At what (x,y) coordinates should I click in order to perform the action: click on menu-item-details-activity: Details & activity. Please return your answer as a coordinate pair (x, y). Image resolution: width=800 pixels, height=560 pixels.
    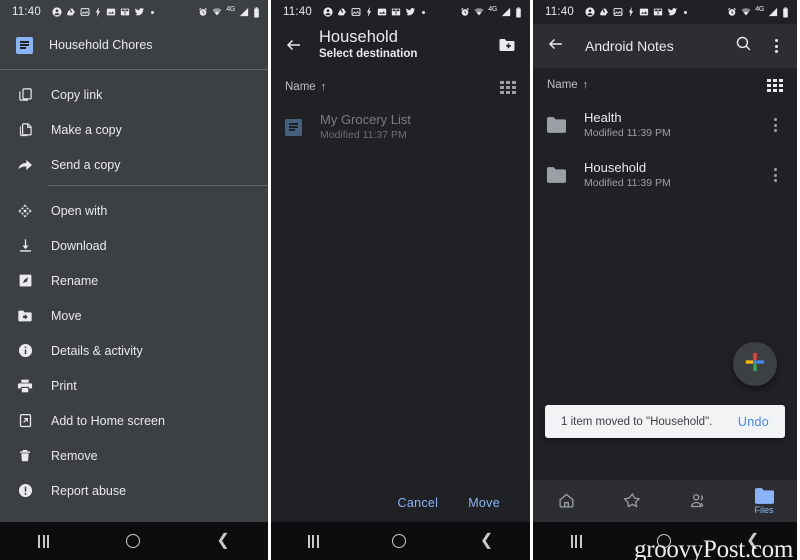
    Looking at the image, I should click on (134, 350).